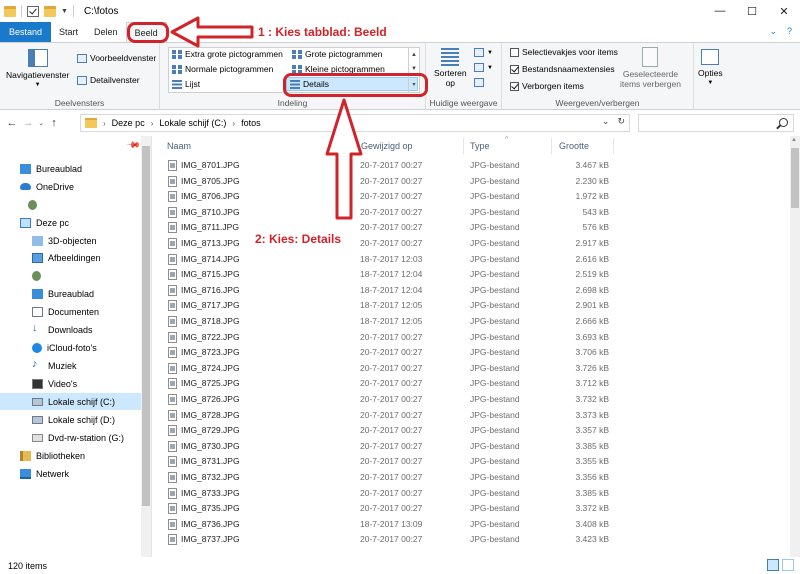  What do you see at coordinates (210, 461) in the screenshot?
I see `file-name: IMG_8731.JPG` at bounding box center [210, 461].